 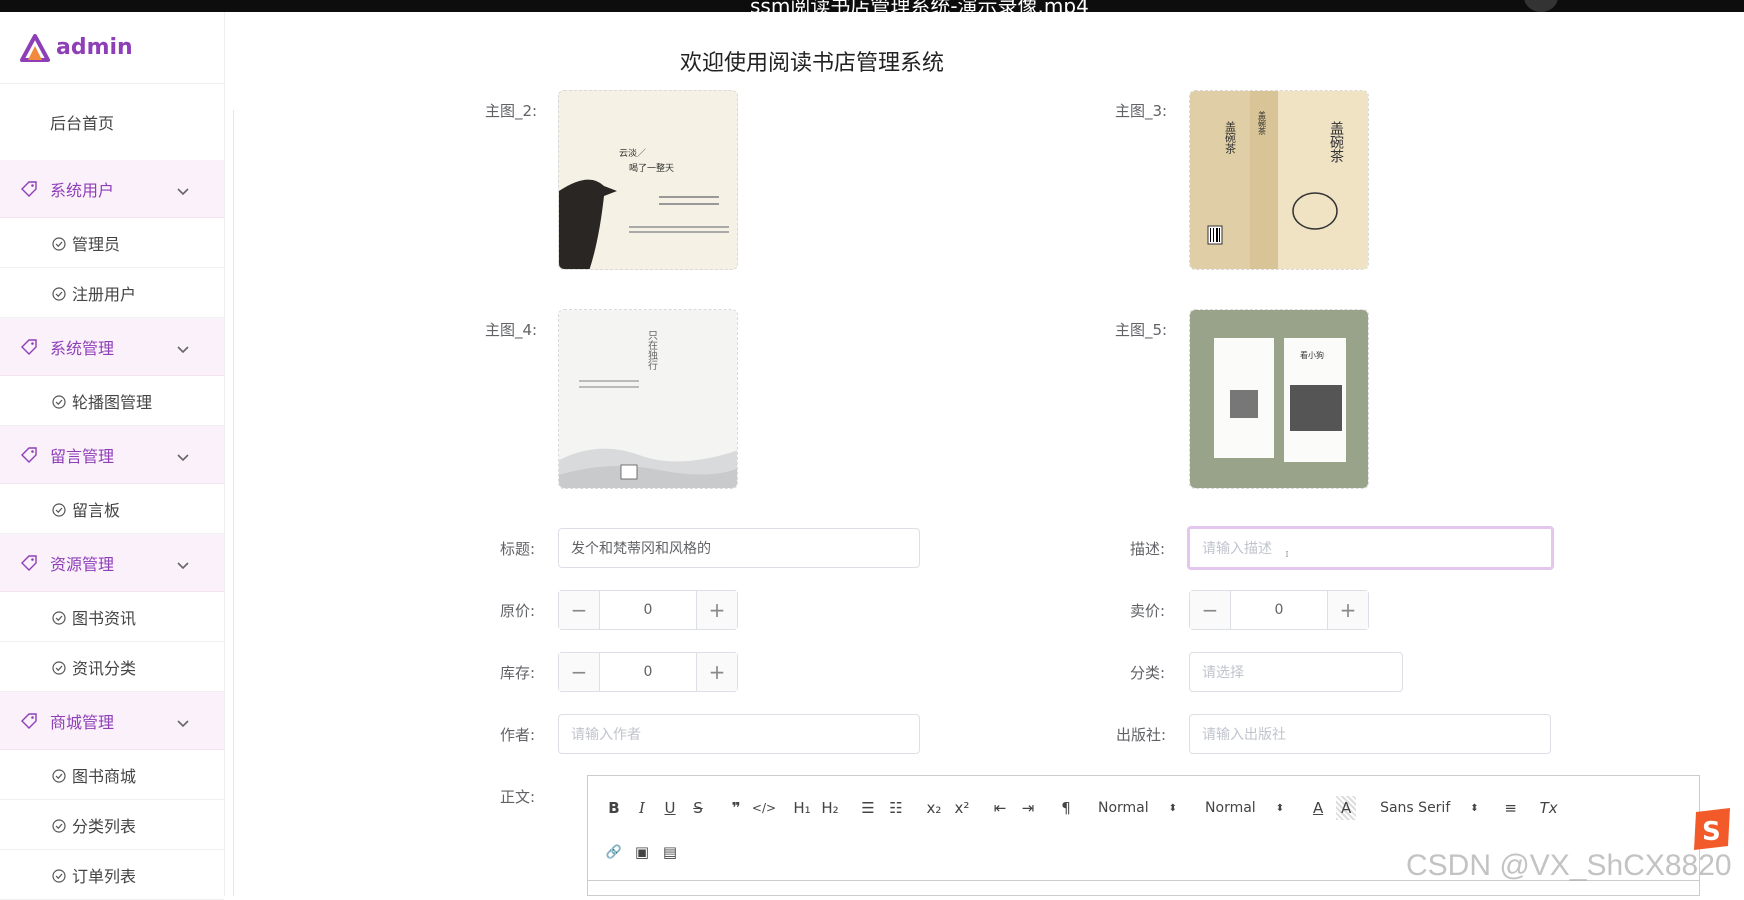 I want to click on image-button: ▣, so click(x=642, y=852).